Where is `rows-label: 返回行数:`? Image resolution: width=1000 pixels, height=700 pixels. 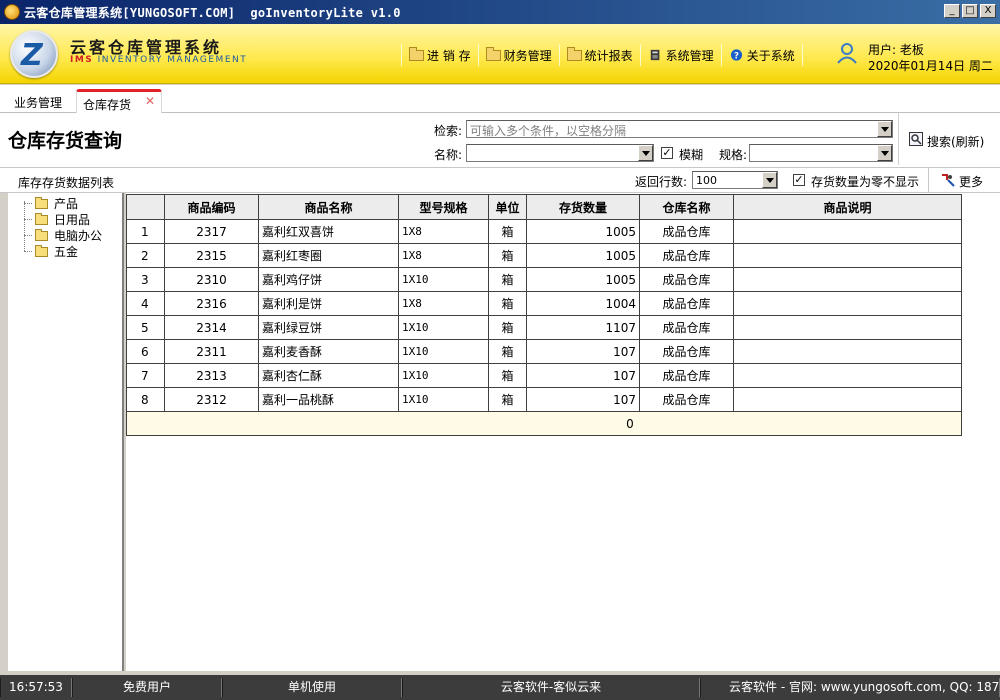 rows-label: 返回行数: is located at coordinates (661, 182).